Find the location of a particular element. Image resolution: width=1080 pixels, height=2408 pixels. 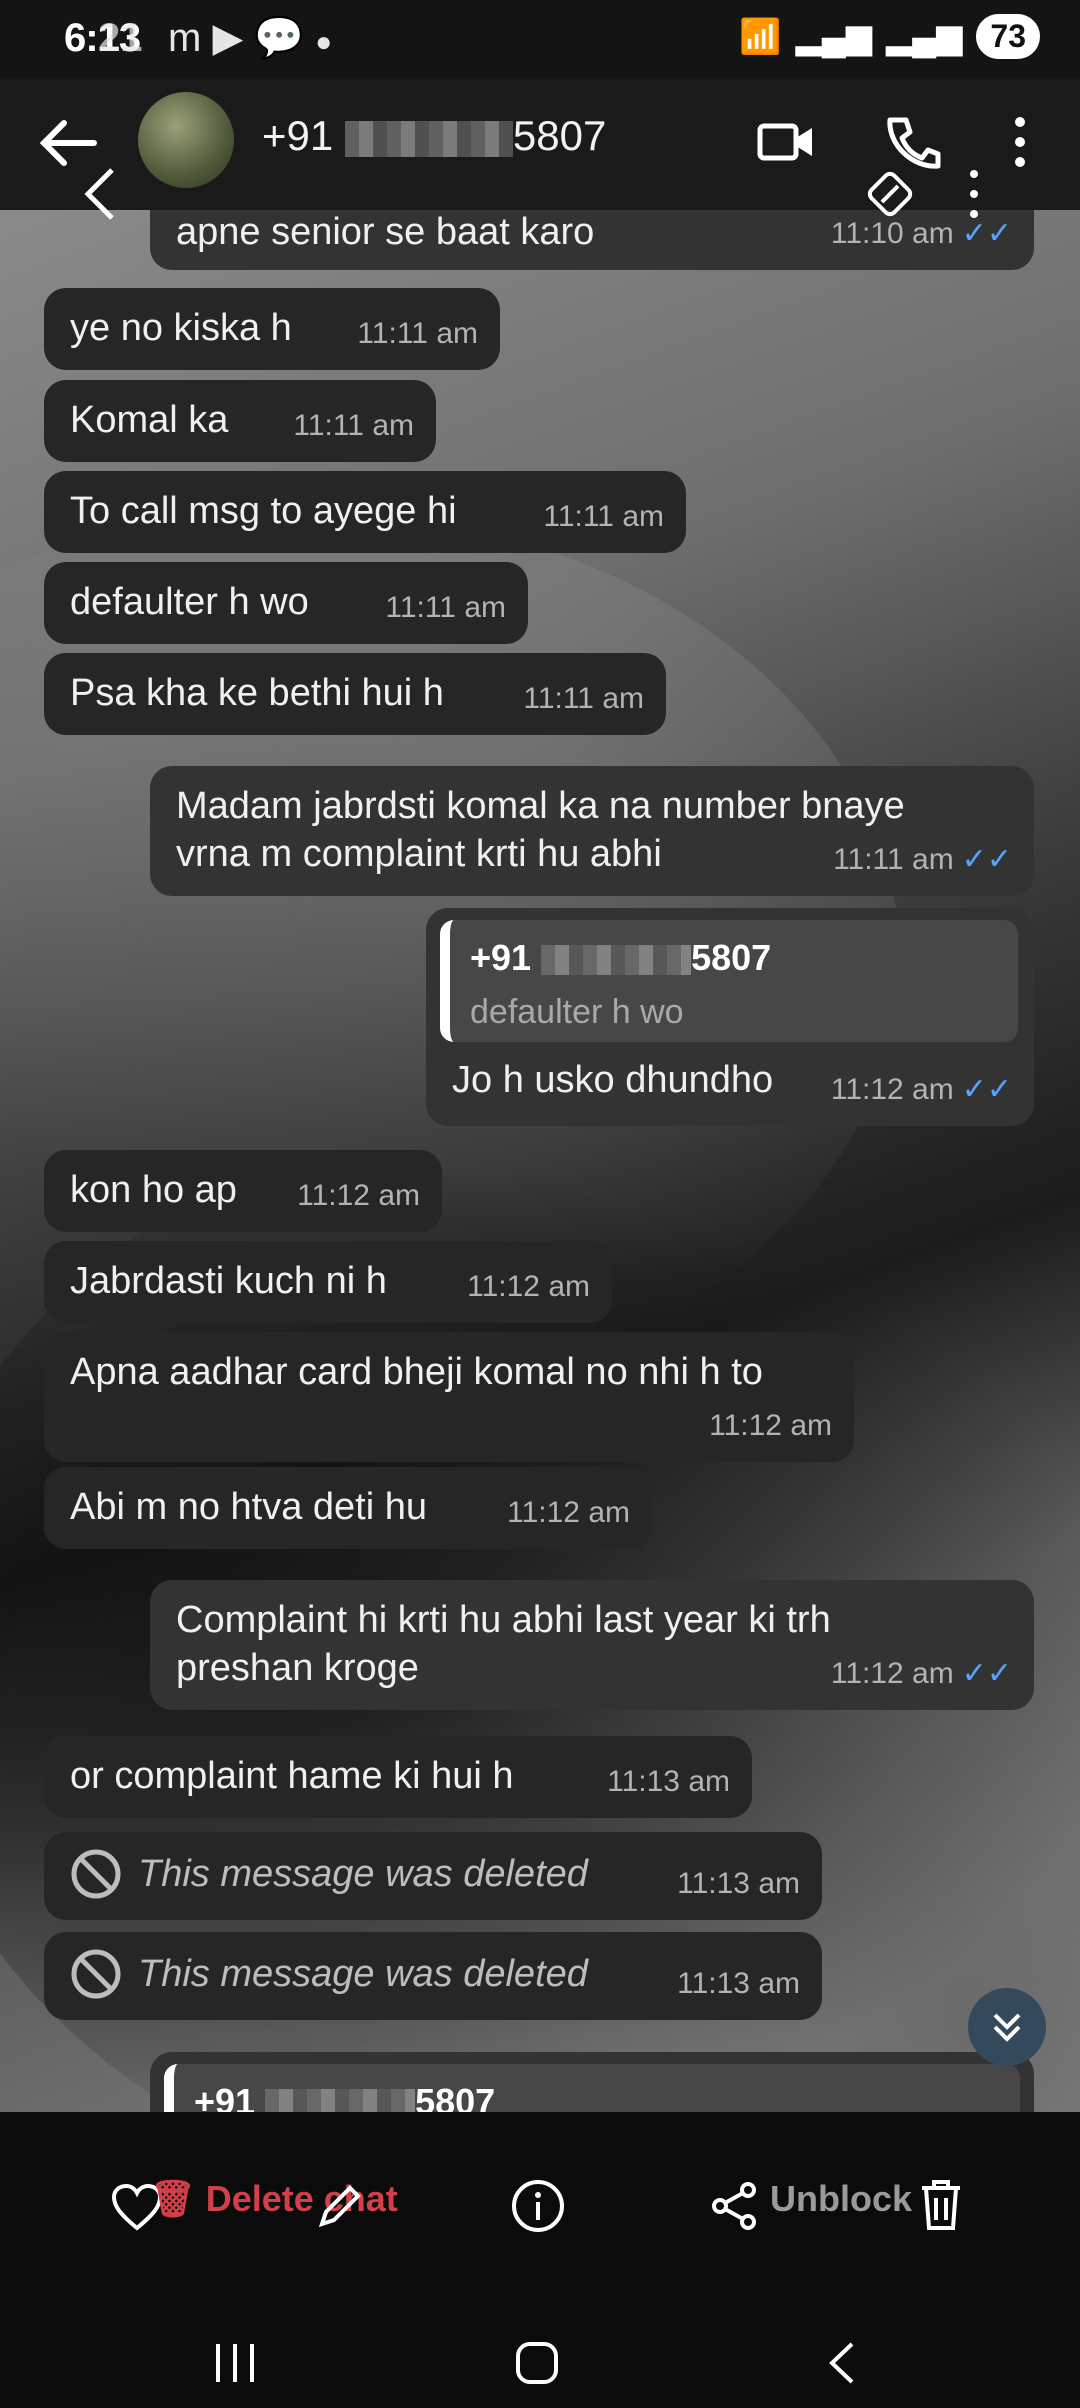

message-text: ye no kiska h is located at coordinates (181, 328).